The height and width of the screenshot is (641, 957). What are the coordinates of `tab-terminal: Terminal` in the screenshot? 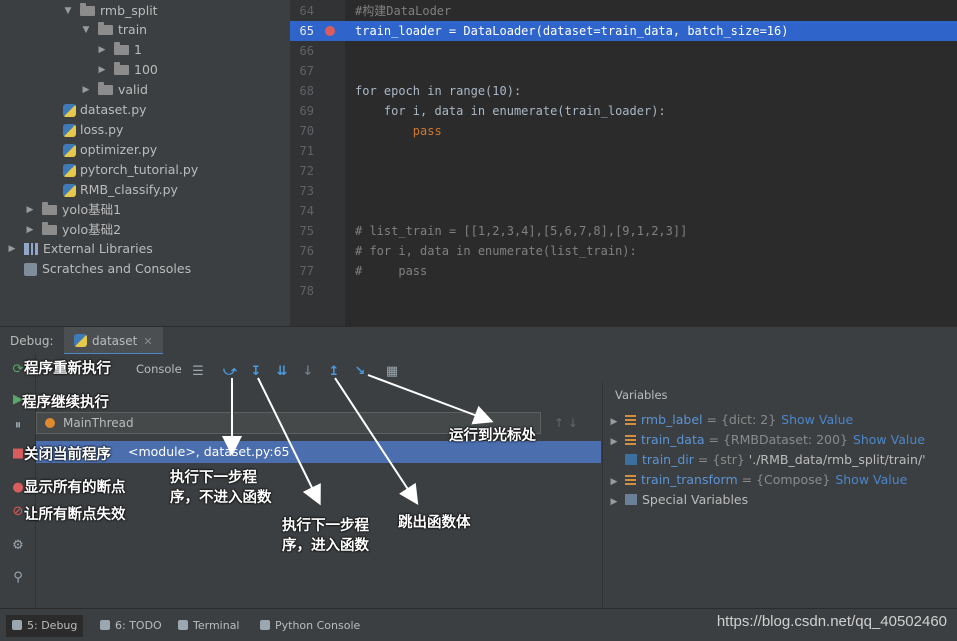 It's located at (209, 626).